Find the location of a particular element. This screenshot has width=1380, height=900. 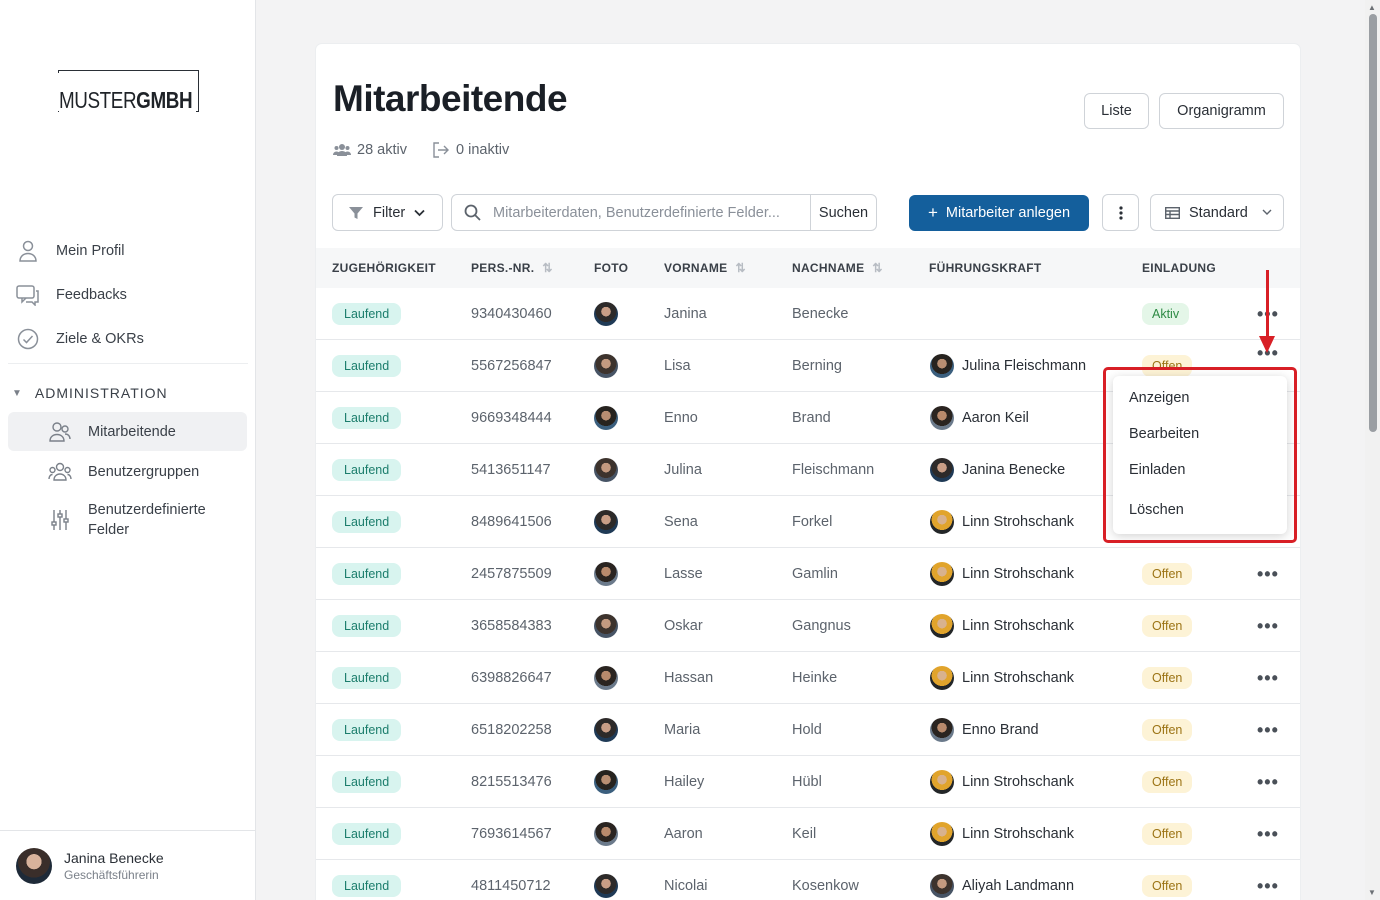

column-header-lastname: NACHNAME ⇅ is located at coordinates (837, 268).